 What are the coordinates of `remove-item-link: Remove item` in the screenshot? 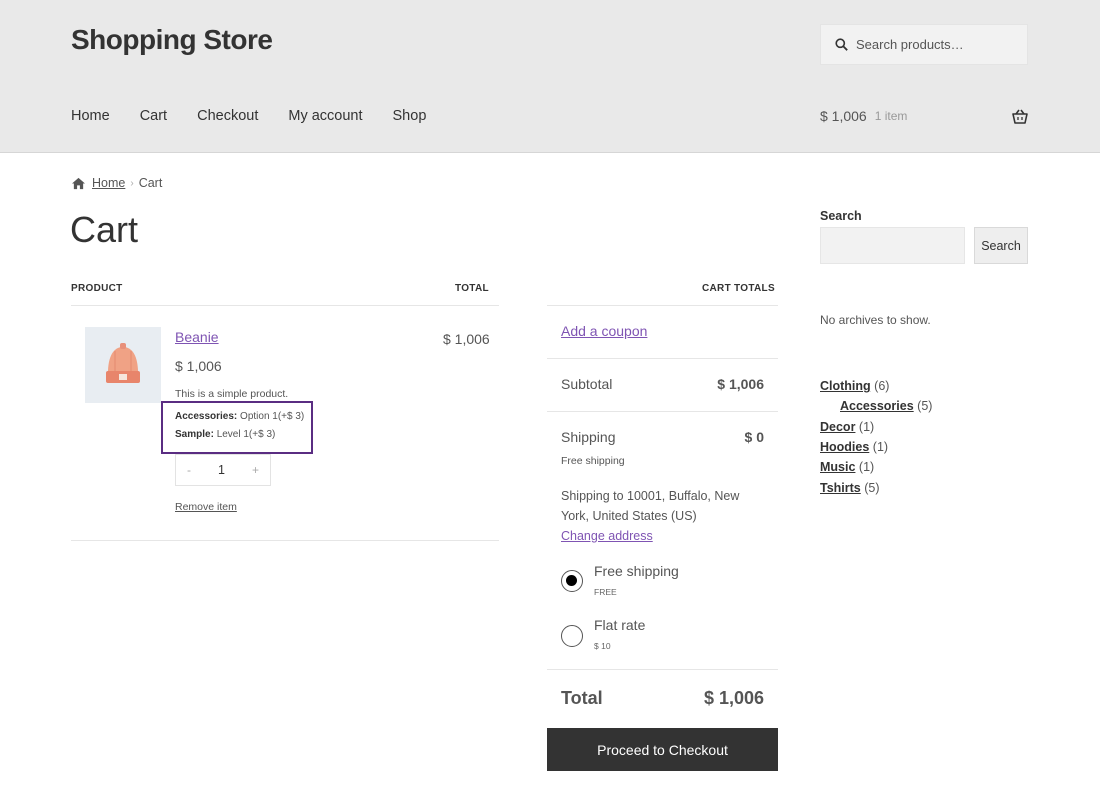 It's located at (206, 507).